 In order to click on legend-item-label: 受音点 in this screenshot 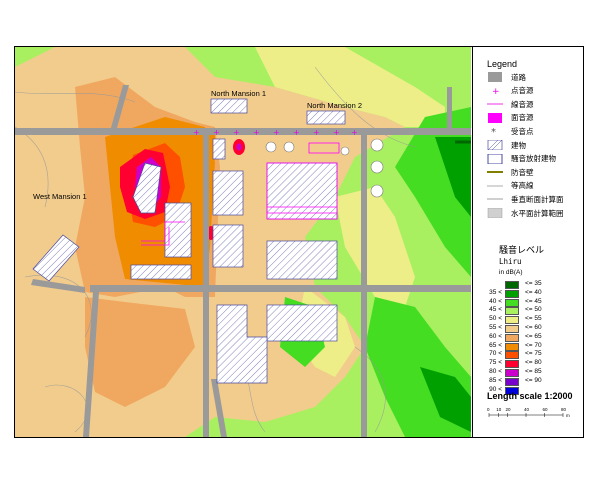, I will do `click(522, 131)`.